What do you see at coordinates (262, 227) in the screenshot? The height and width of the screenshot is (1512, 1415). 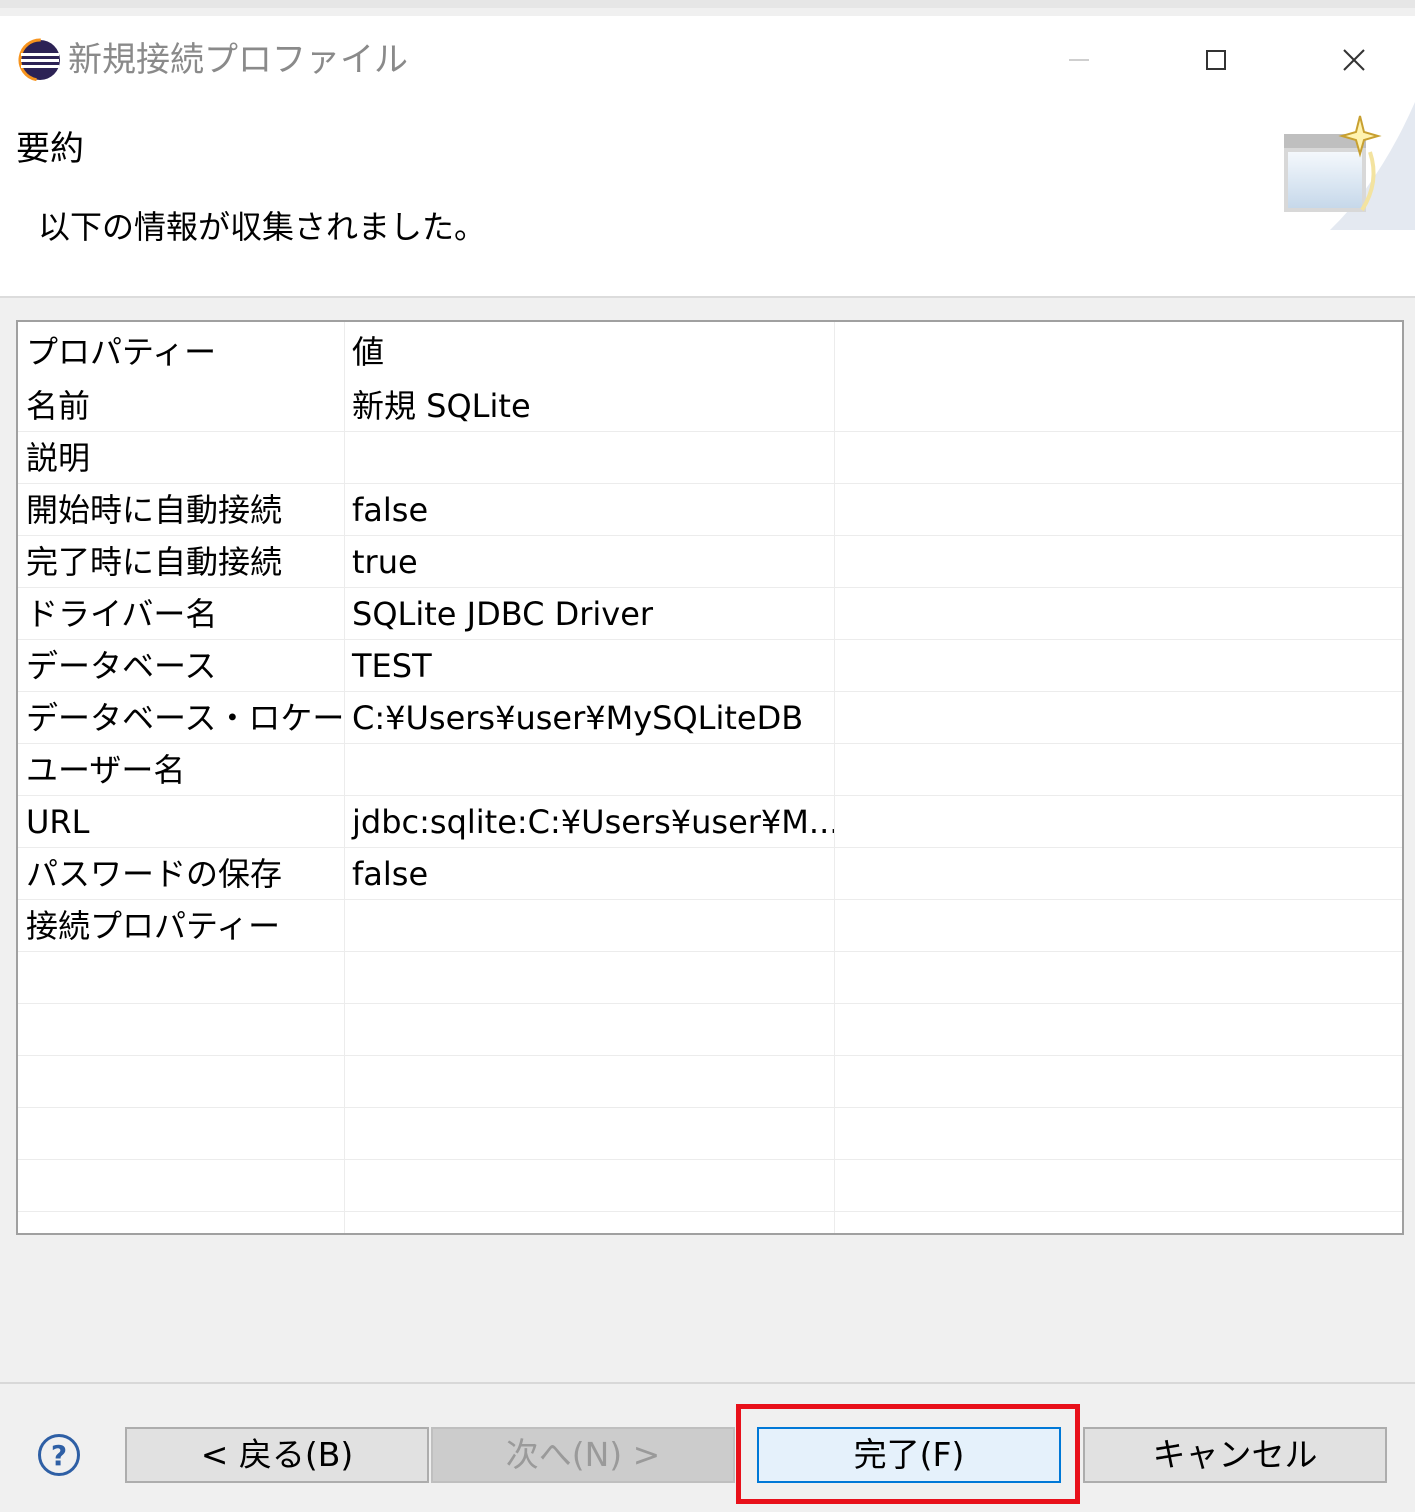 I see `page-description: 以下の情報が収集されました。` at bounding box center [262, 227].